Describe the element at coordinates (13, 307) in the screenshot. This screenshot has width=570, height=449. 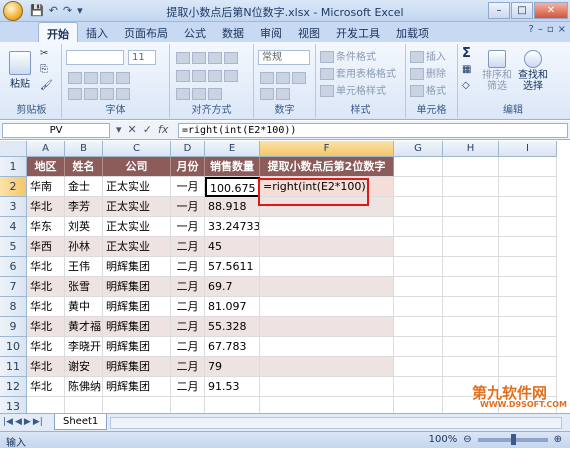
I see `row-header-8: 8` at that location.